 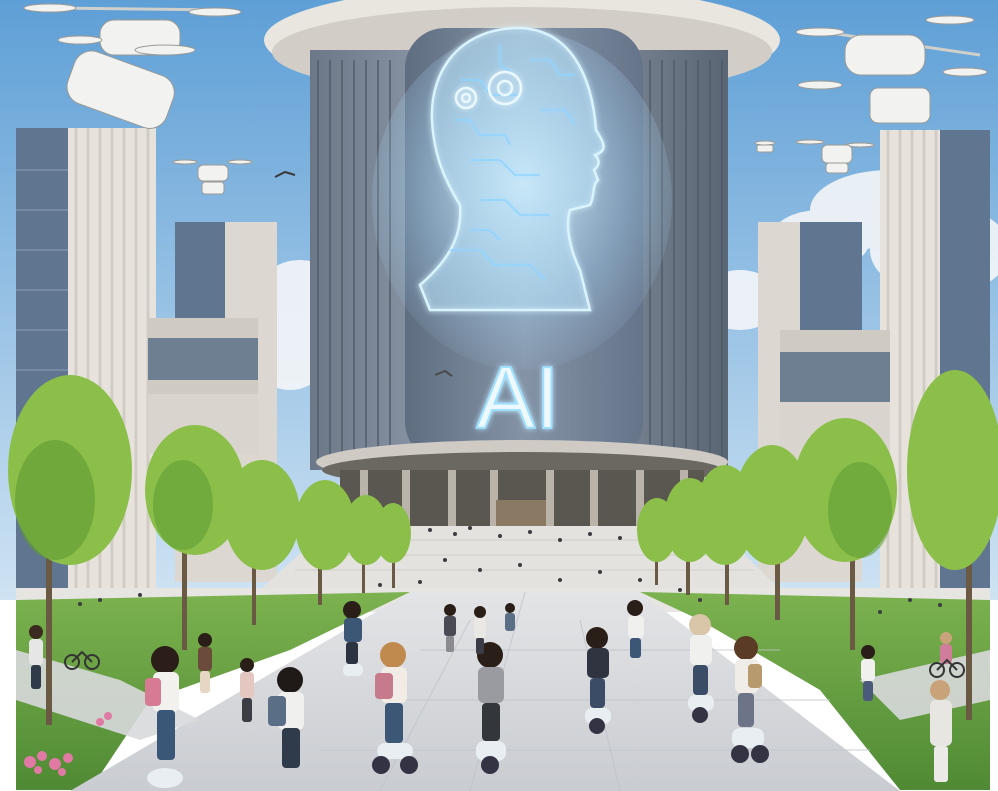 I want to click on hologram-head-icon, so click(x=511, y=169).